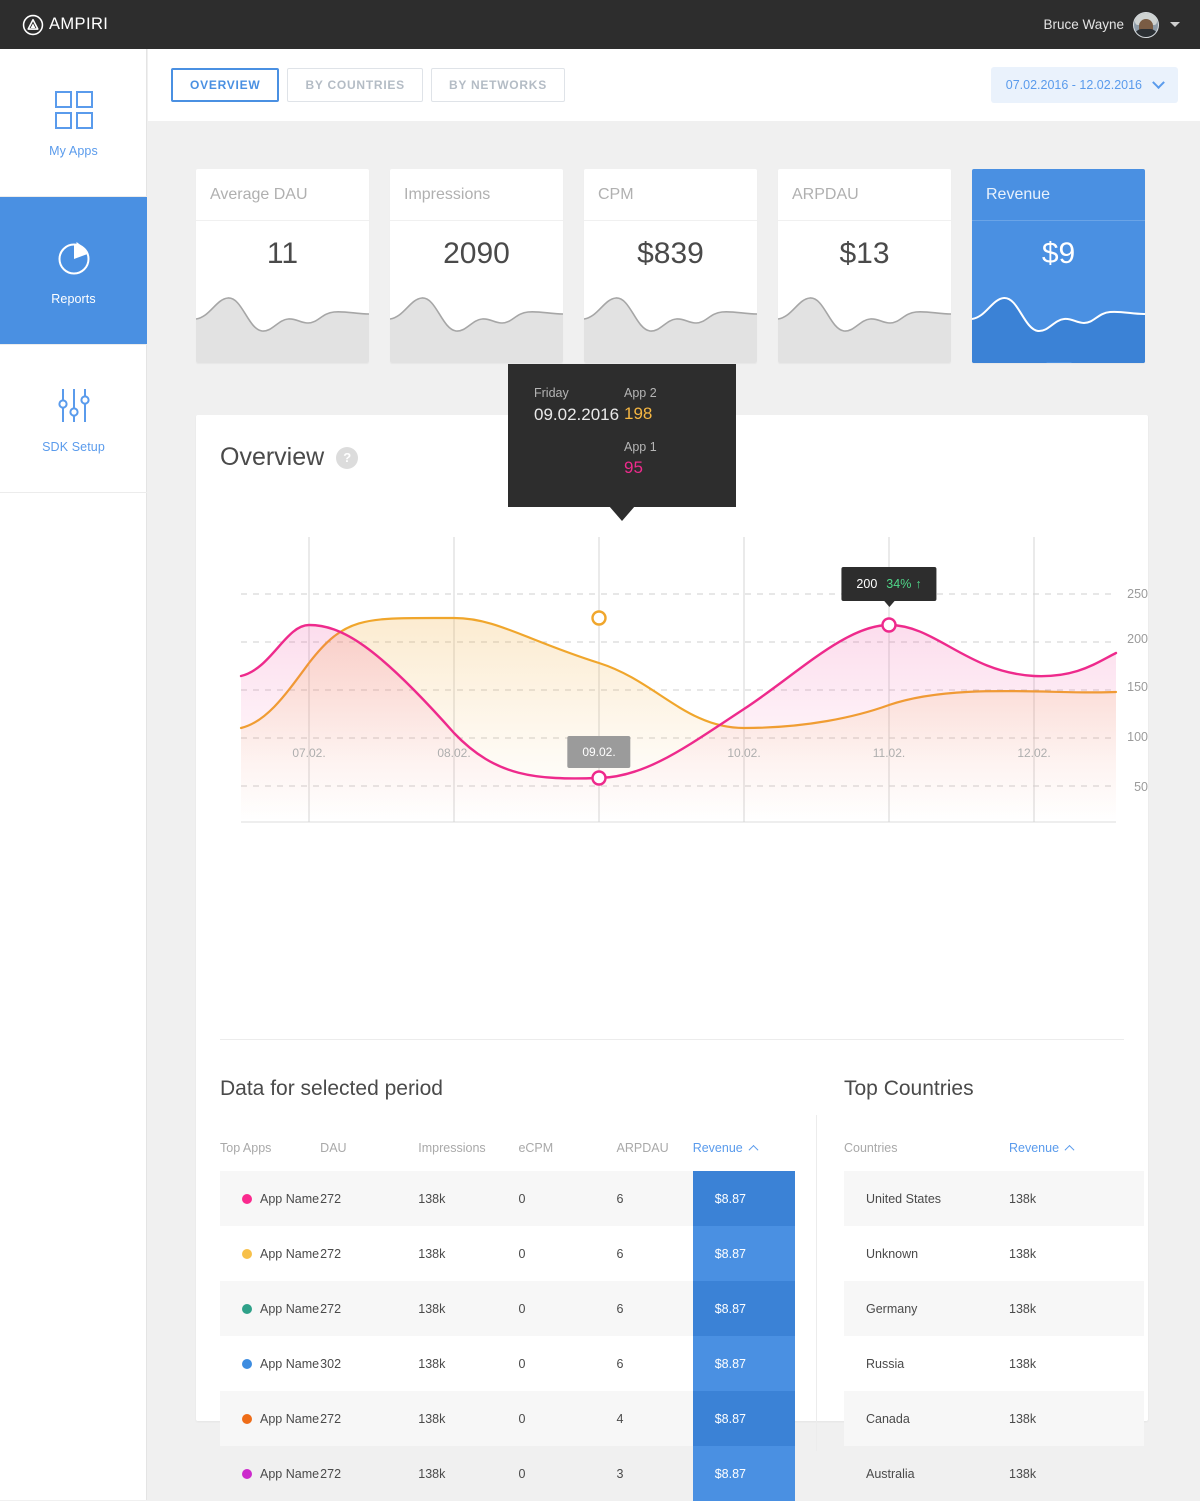 This screenshot has width=1200, height=1501. Describe the element at coordinates (507, 1363) in the screenshot. I see `table-row: App Name 302 138k 0 6 $8.87` at that location.